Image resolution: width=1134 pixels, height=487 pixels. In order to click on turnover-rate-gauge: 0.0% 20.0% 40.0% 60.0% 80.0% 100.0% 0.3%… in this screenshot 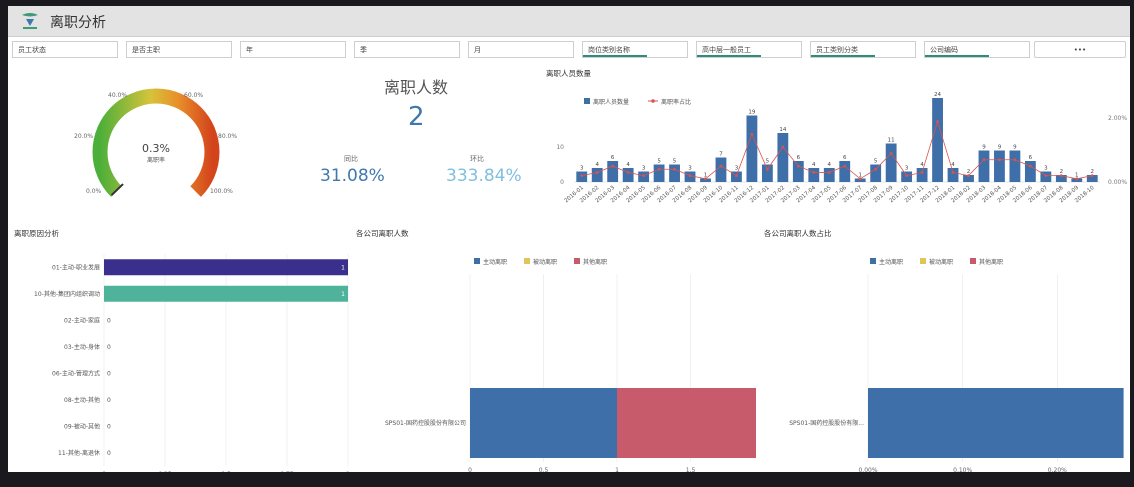, I will do `click(155, 142)`.